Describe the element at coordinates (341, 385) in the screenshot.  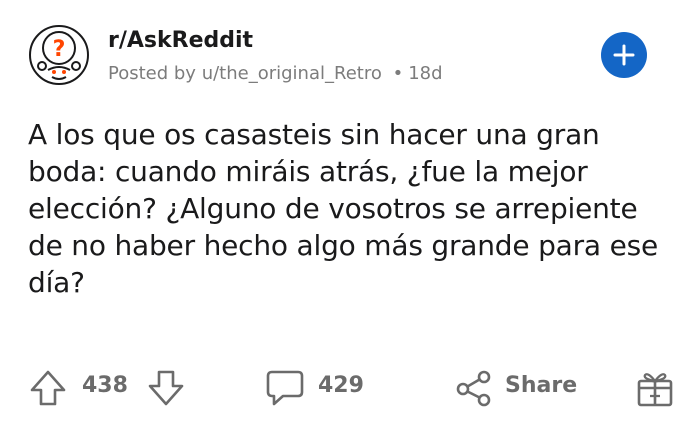
I see `comment-count: 429` at that location.